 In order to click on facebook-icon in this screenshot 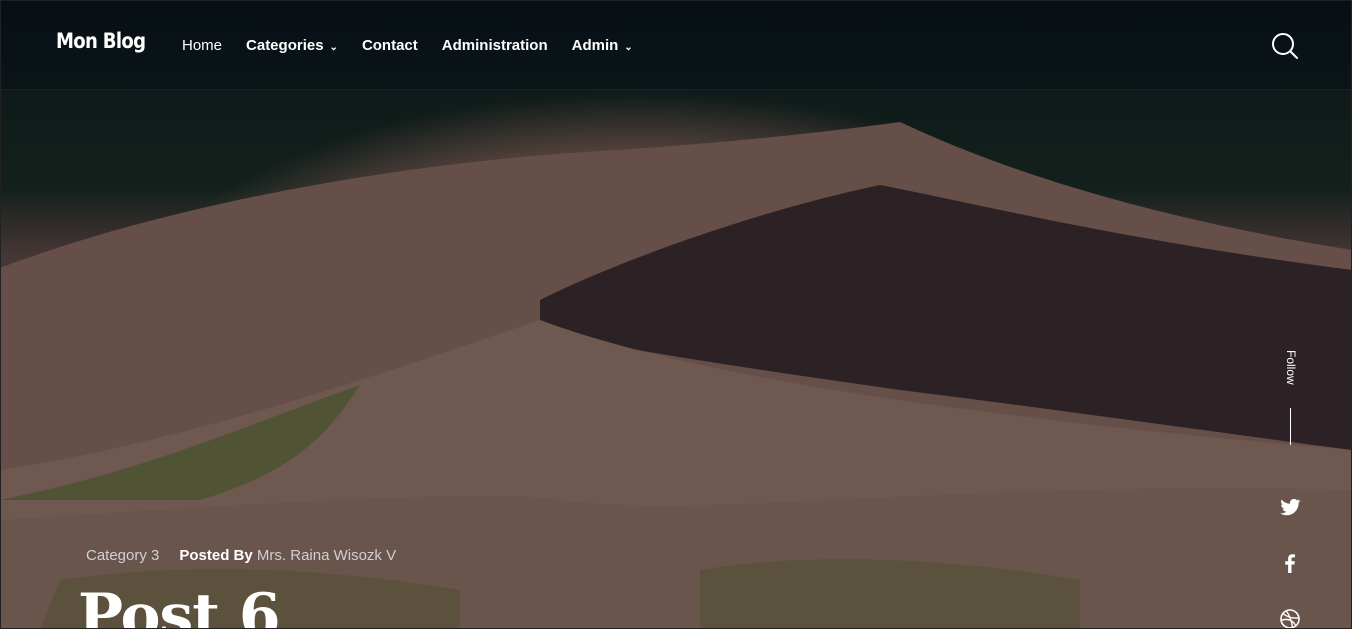, I will do `click(1290, 563)`.